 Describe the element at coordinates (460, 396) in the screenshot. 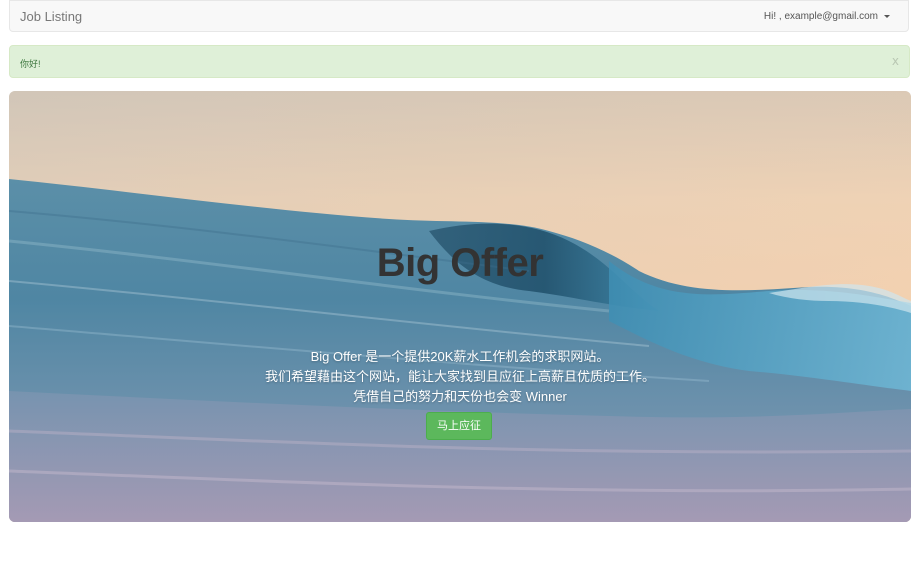

I see `hero-description-line-3: 凭借自己的努力和天份也会变 Winner` at that location.